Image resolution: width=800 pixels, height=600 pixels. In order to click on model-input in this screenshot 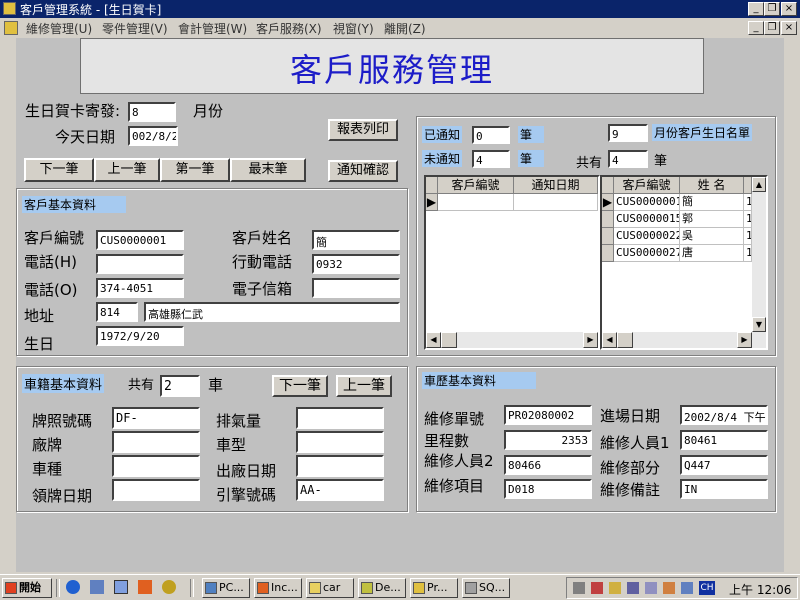, I will do `click(340, 442)`.